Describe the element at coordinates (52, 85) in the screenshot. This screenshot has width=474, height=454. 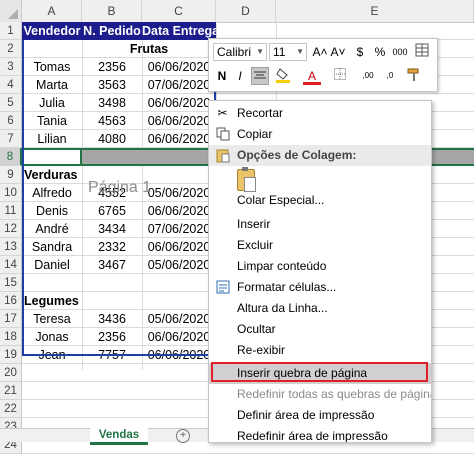
I see `cell-name: Marta` at that location.